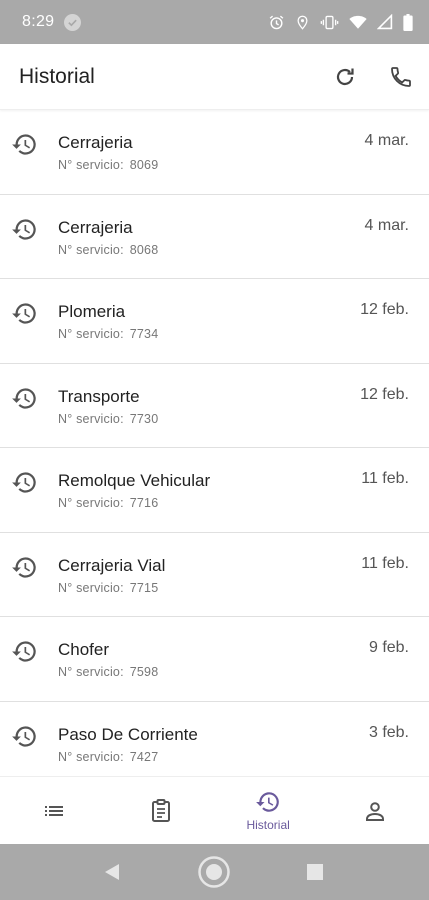  What do you see at coordinates (108, 165) in the screenshot?
I see `service-number: N° servicio: 8069` at bounding box center [108, 165].